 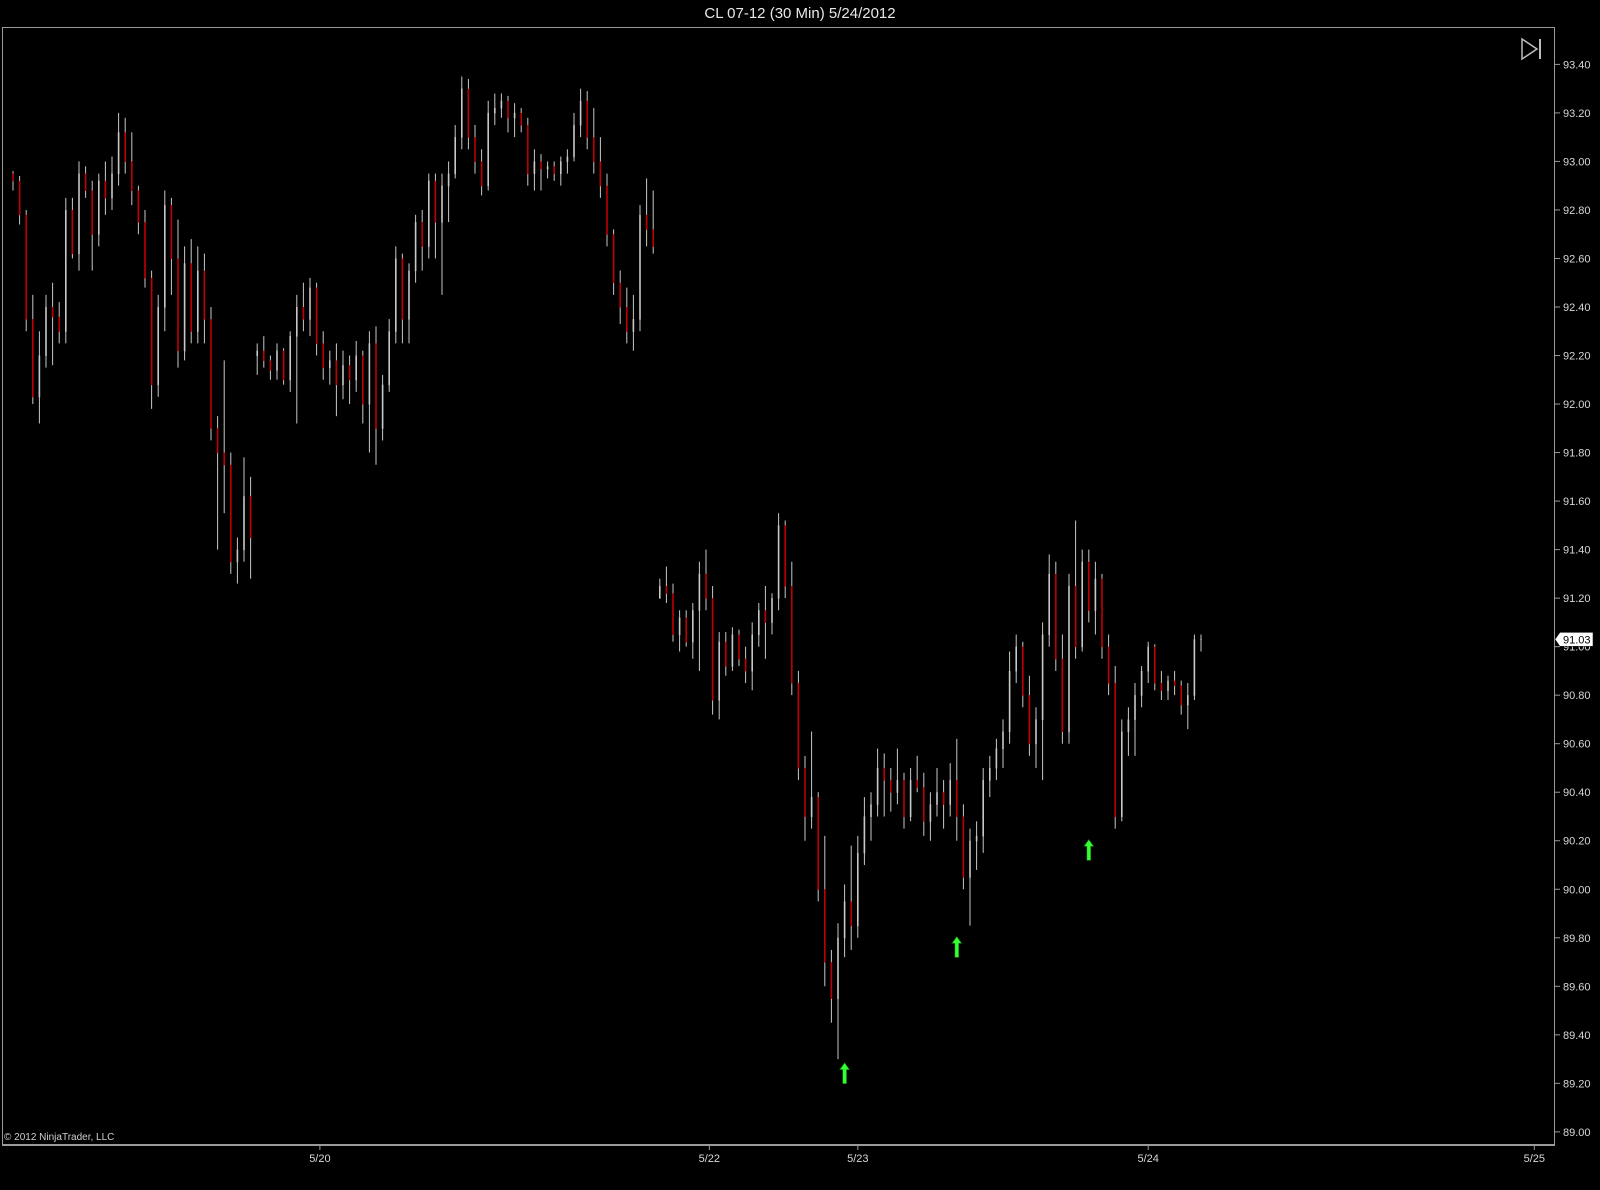 What do you see at coordinates (1577, 890) in the screenshot?
I see `y-tick-label: 90.00` at bounding box center [1577, 890].